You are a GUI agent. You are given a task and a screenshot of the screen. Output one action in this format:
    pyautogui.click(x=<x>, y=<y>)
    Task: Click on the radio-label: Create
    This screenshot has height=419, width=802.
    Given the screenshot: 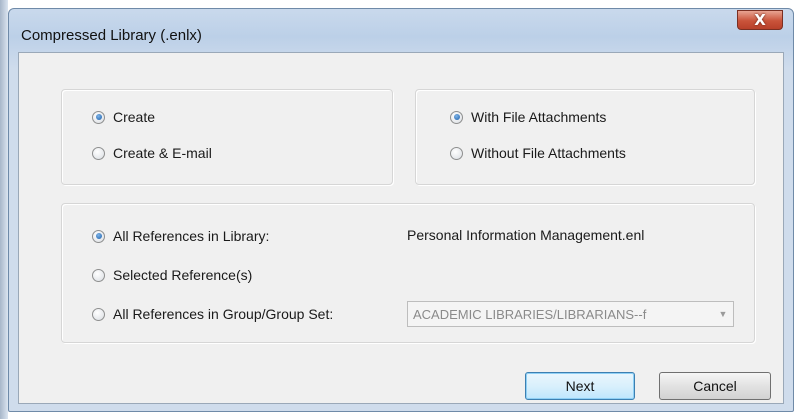 What is the action you would take?
    pyautogui.click(x=134, y=117)
    